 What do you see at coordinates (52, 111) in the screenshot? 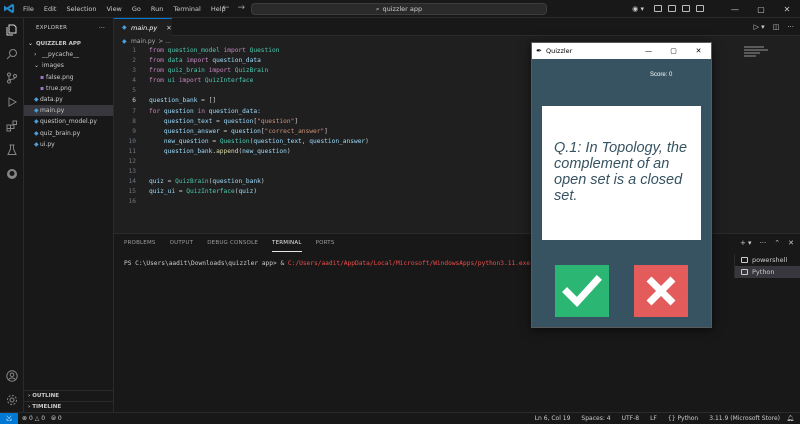
I see `tree-item-label: main.py` at bounding box center [52, 111].